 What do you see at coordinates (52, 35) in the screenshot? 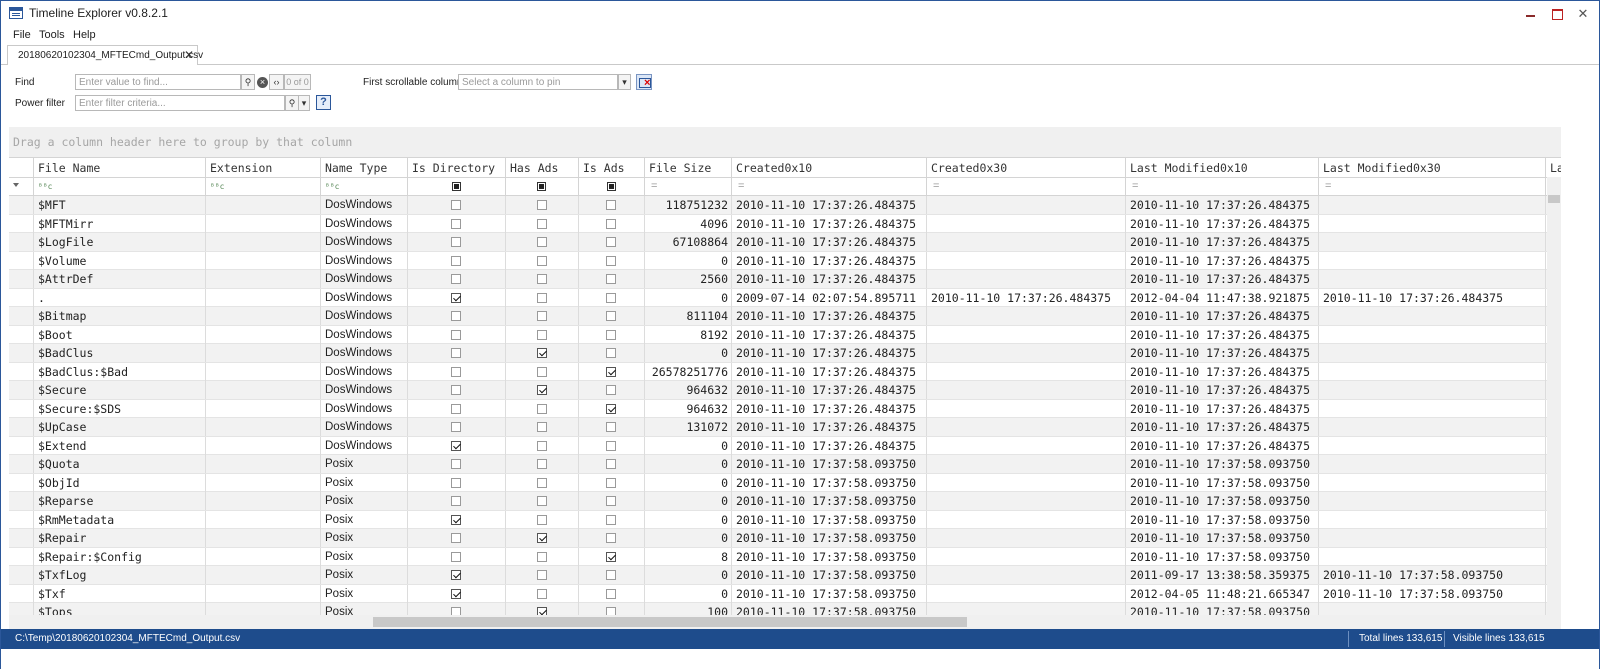
I see `menu-tools: Tools` at bounding box center [52, 35].